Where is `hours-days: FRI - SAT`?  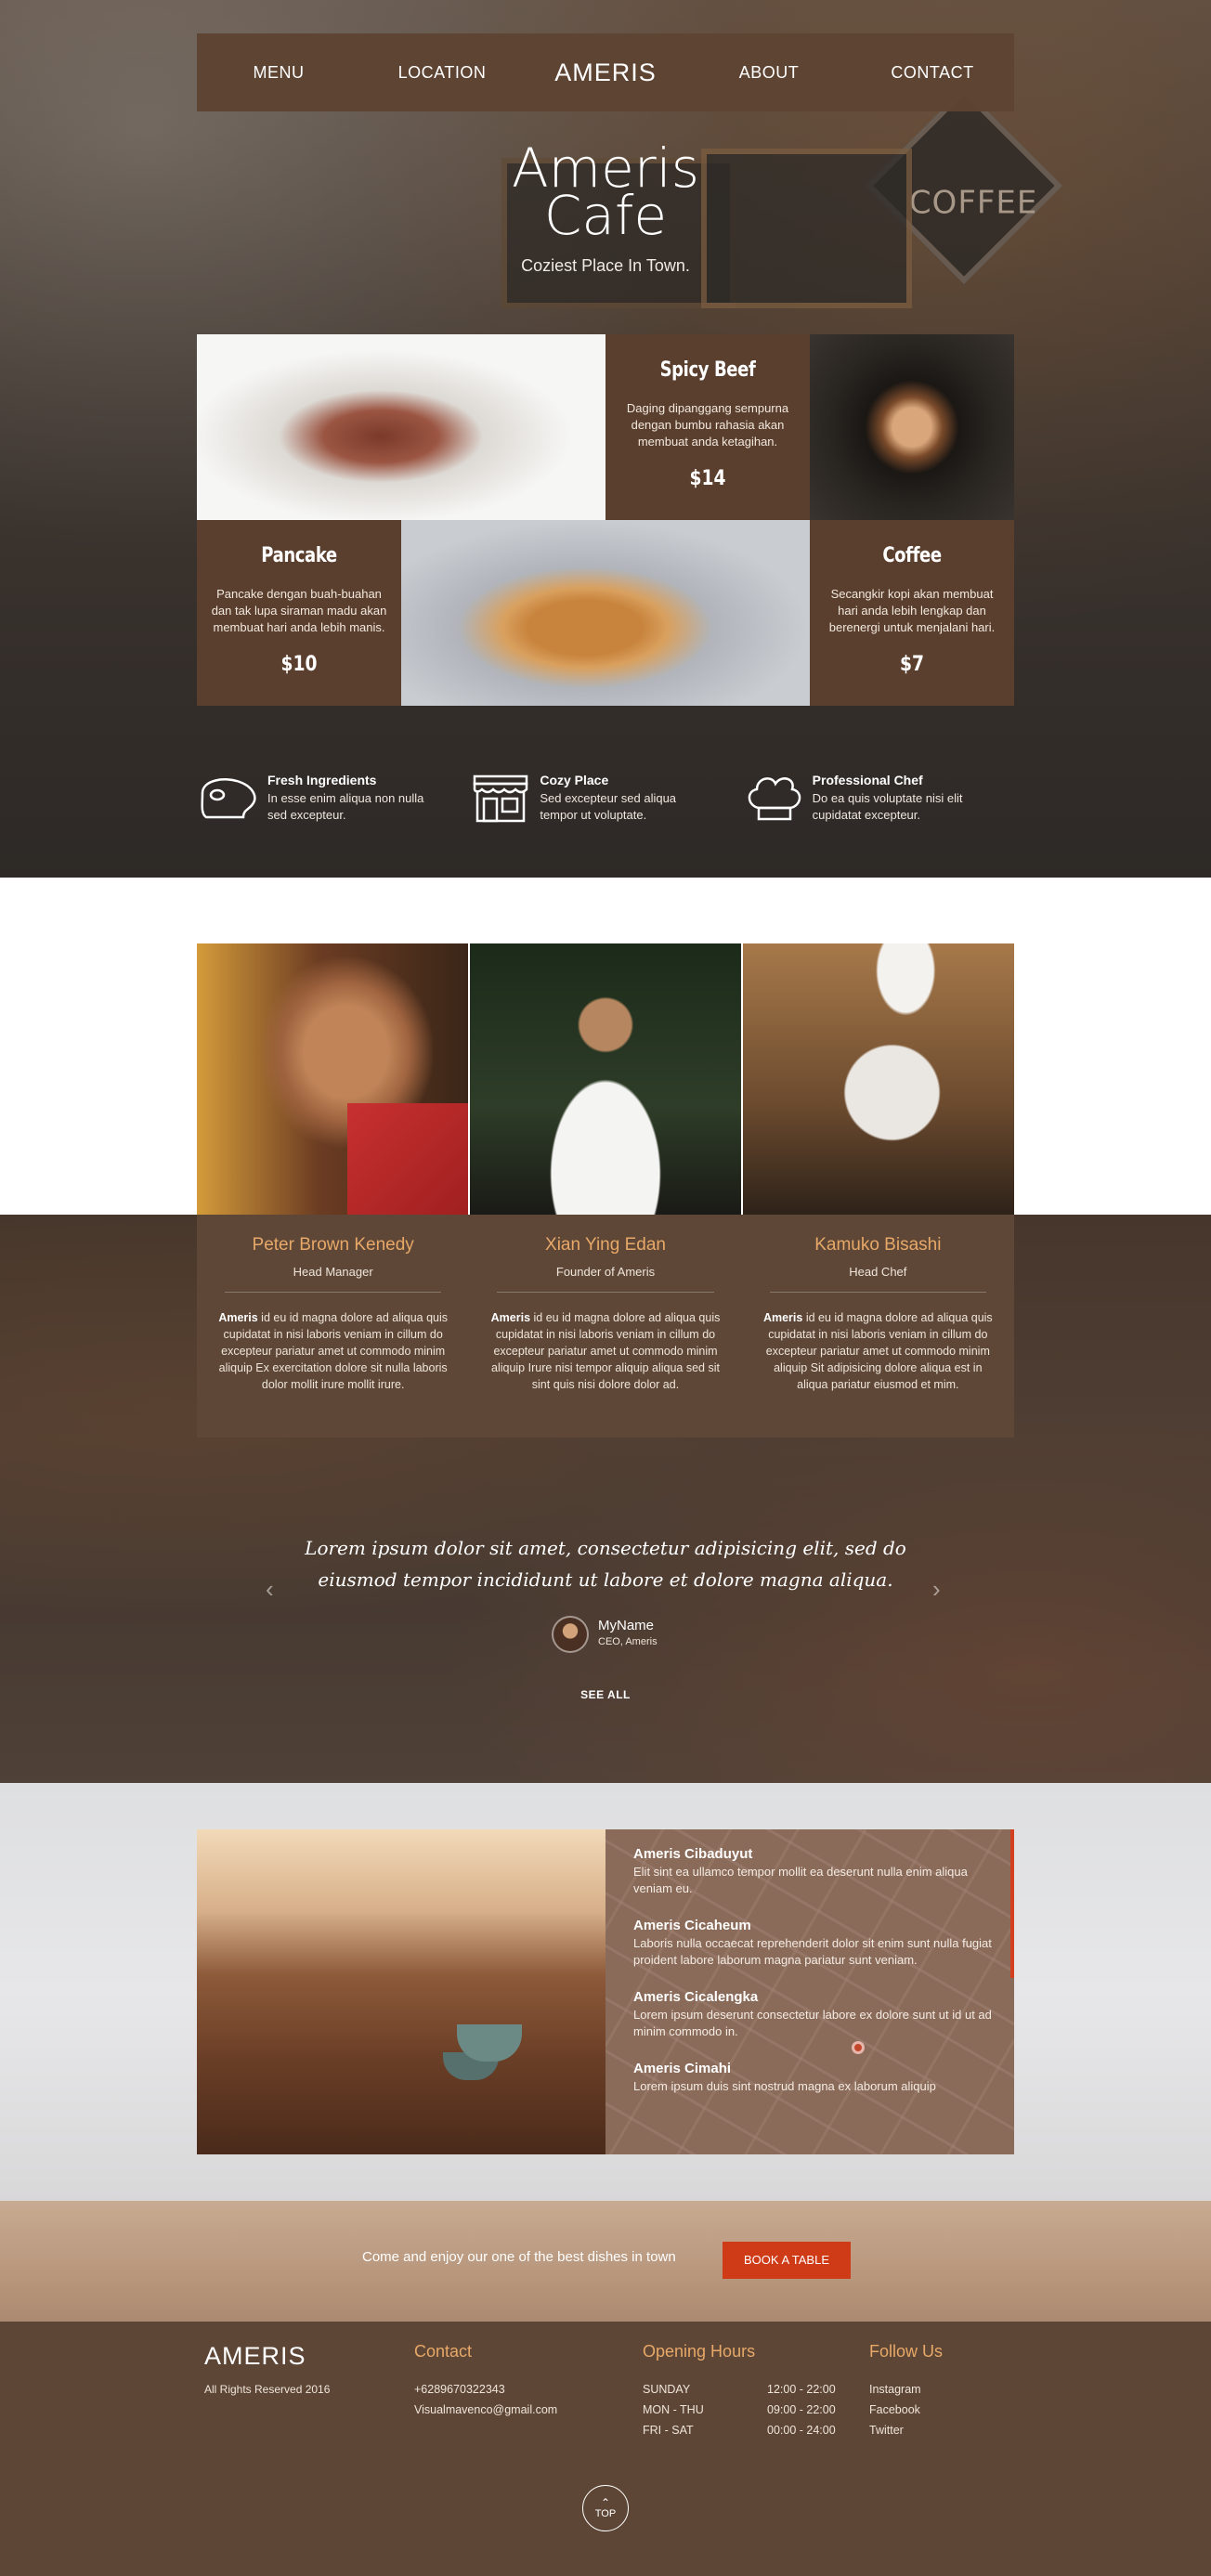 hours-days: FRI - SAT is located at coordinates (668, 2431).